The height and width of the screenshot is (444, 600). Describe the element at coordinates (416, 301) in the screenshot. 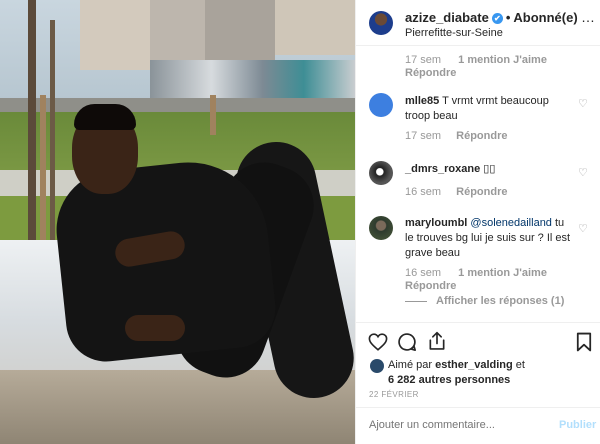

I see `view-replies-line` at that location.